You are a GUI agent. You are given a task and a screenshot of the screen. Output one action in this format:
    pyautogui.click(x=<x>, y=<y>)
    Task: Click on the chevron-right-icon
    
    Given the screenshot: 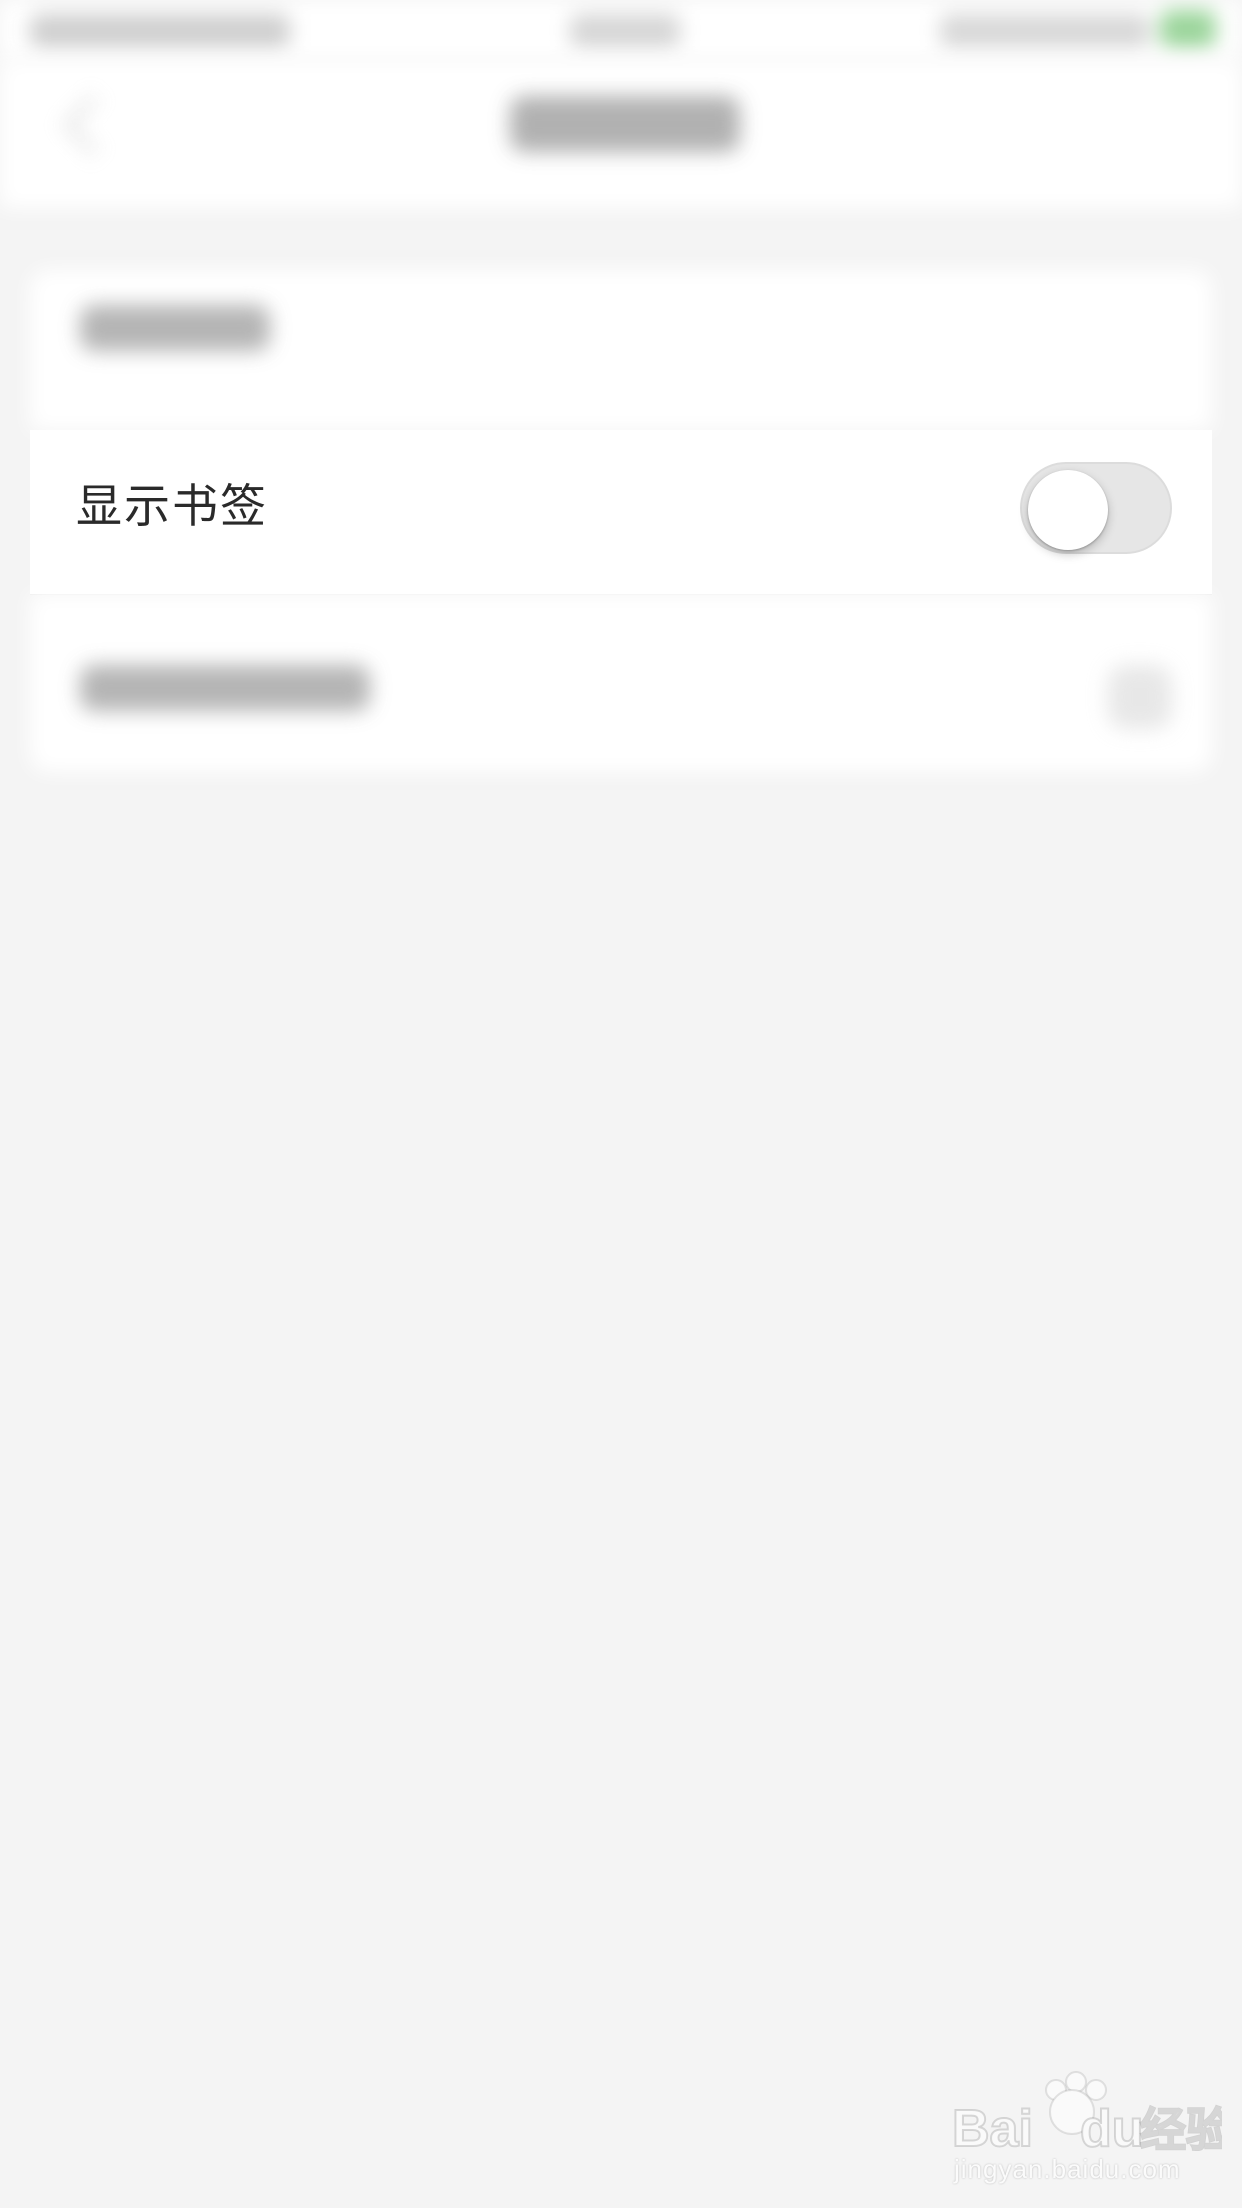 What is the action you would take?
    pyautogui.click(x=1140, y=697)
    